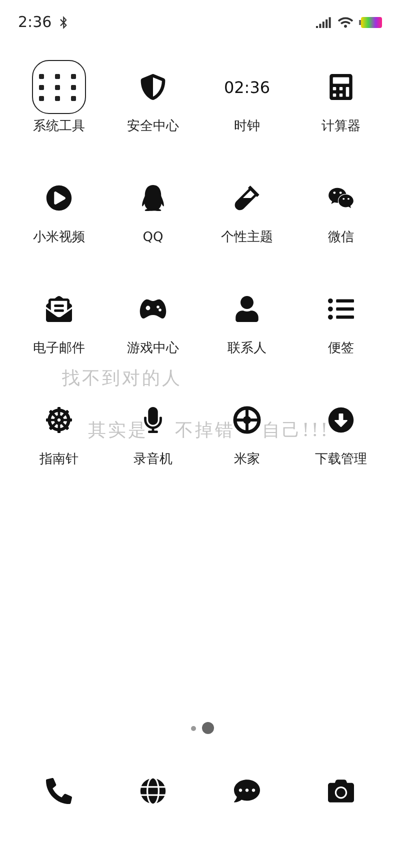 This screenshot has height=844, width=400. Describe the element at coordinates (59, 420) in the screenshot. I see `wheel-icon` at that location.